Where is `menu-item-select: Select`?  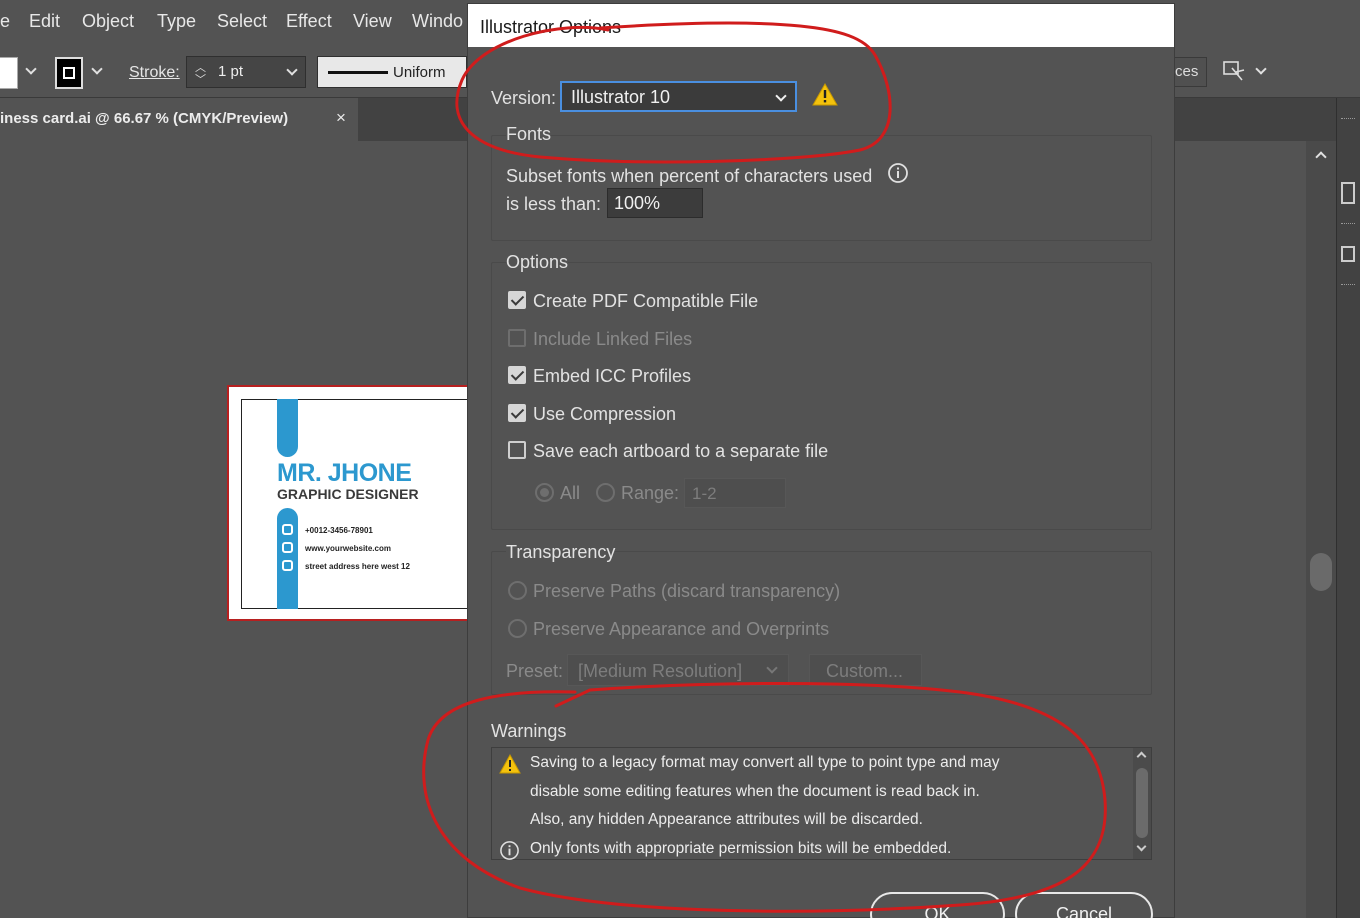 menu-item-select: Select is located at coordinates (242, 21).